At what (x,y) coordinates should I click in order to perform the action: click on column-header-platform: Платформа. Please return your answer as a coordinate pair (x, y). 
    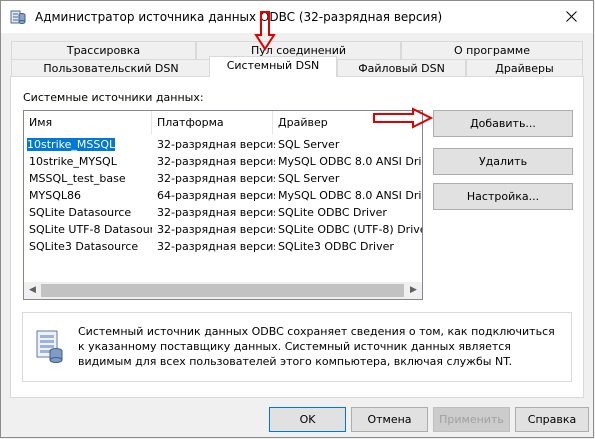
    Looking at the image, I should click on (212, 122).